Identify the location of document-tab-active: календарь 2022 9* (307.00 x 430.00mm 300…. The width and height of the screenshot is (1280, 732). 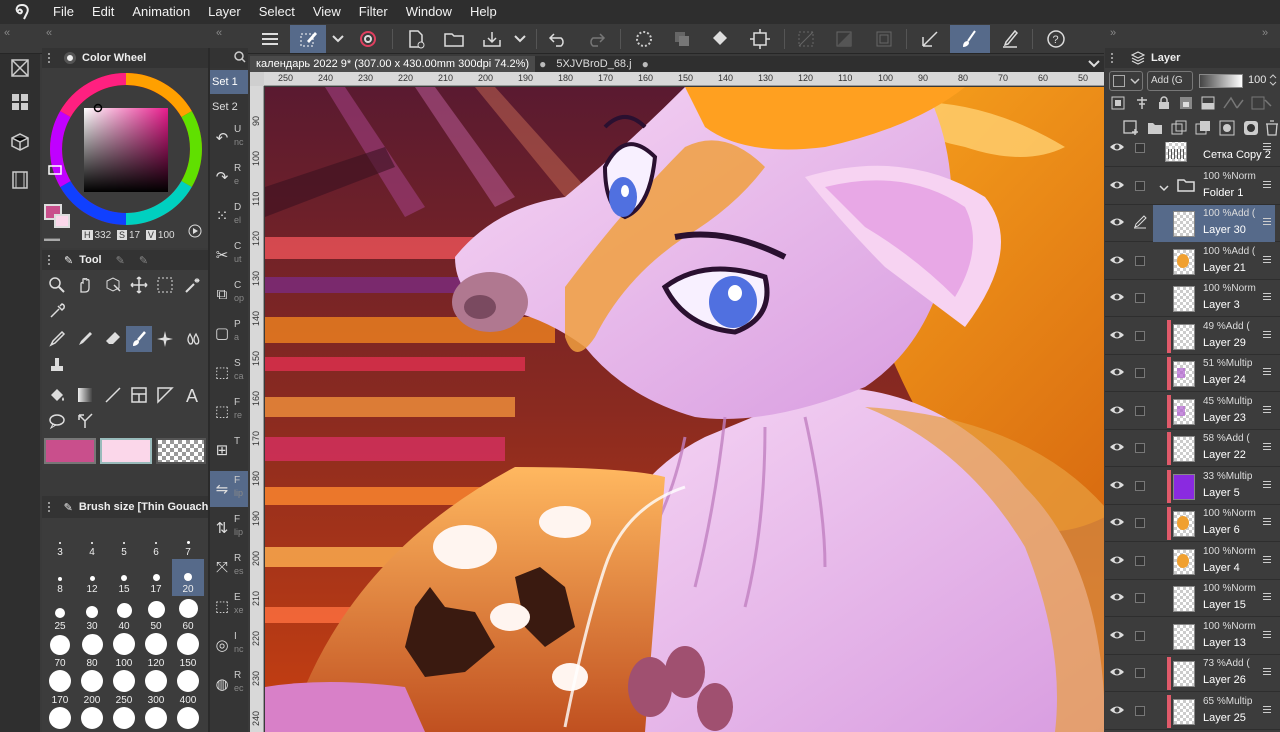
(393, 64).